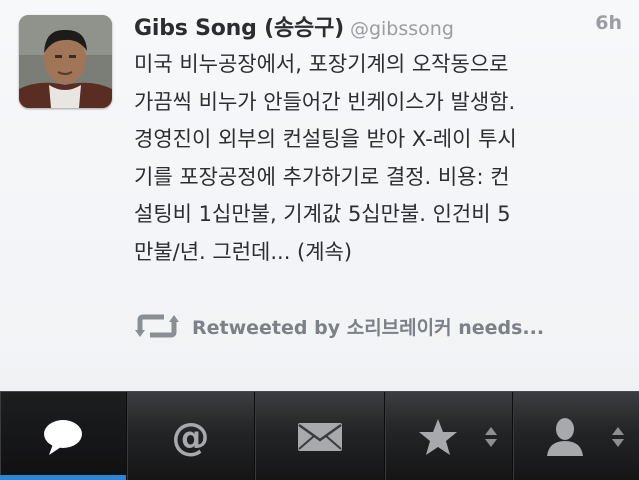 This screenshot has width=639, height=480. What do you see at coordinates (243, 251) in the screenshot?
I see `tweet-text-line: 만불/년. 그런데... (계속)` at bounding box center [243, 251].